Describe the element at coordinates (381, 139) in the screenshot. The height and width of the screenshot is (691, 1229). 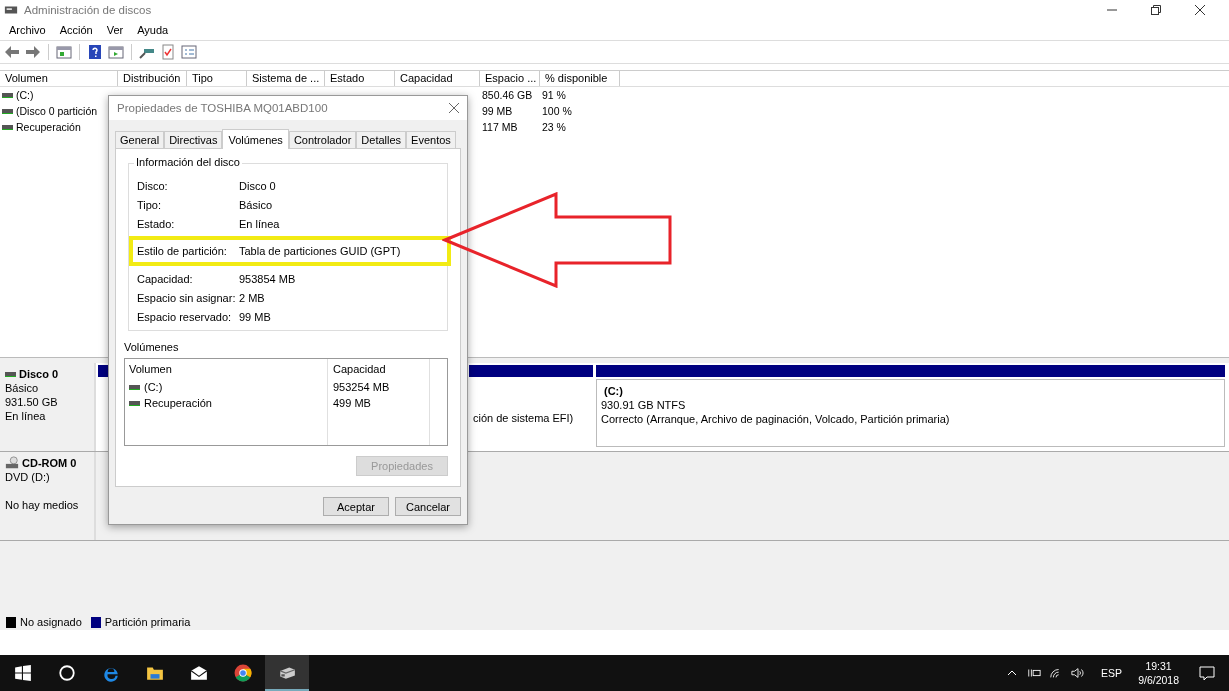
I see `tab: Detalles` at that location.